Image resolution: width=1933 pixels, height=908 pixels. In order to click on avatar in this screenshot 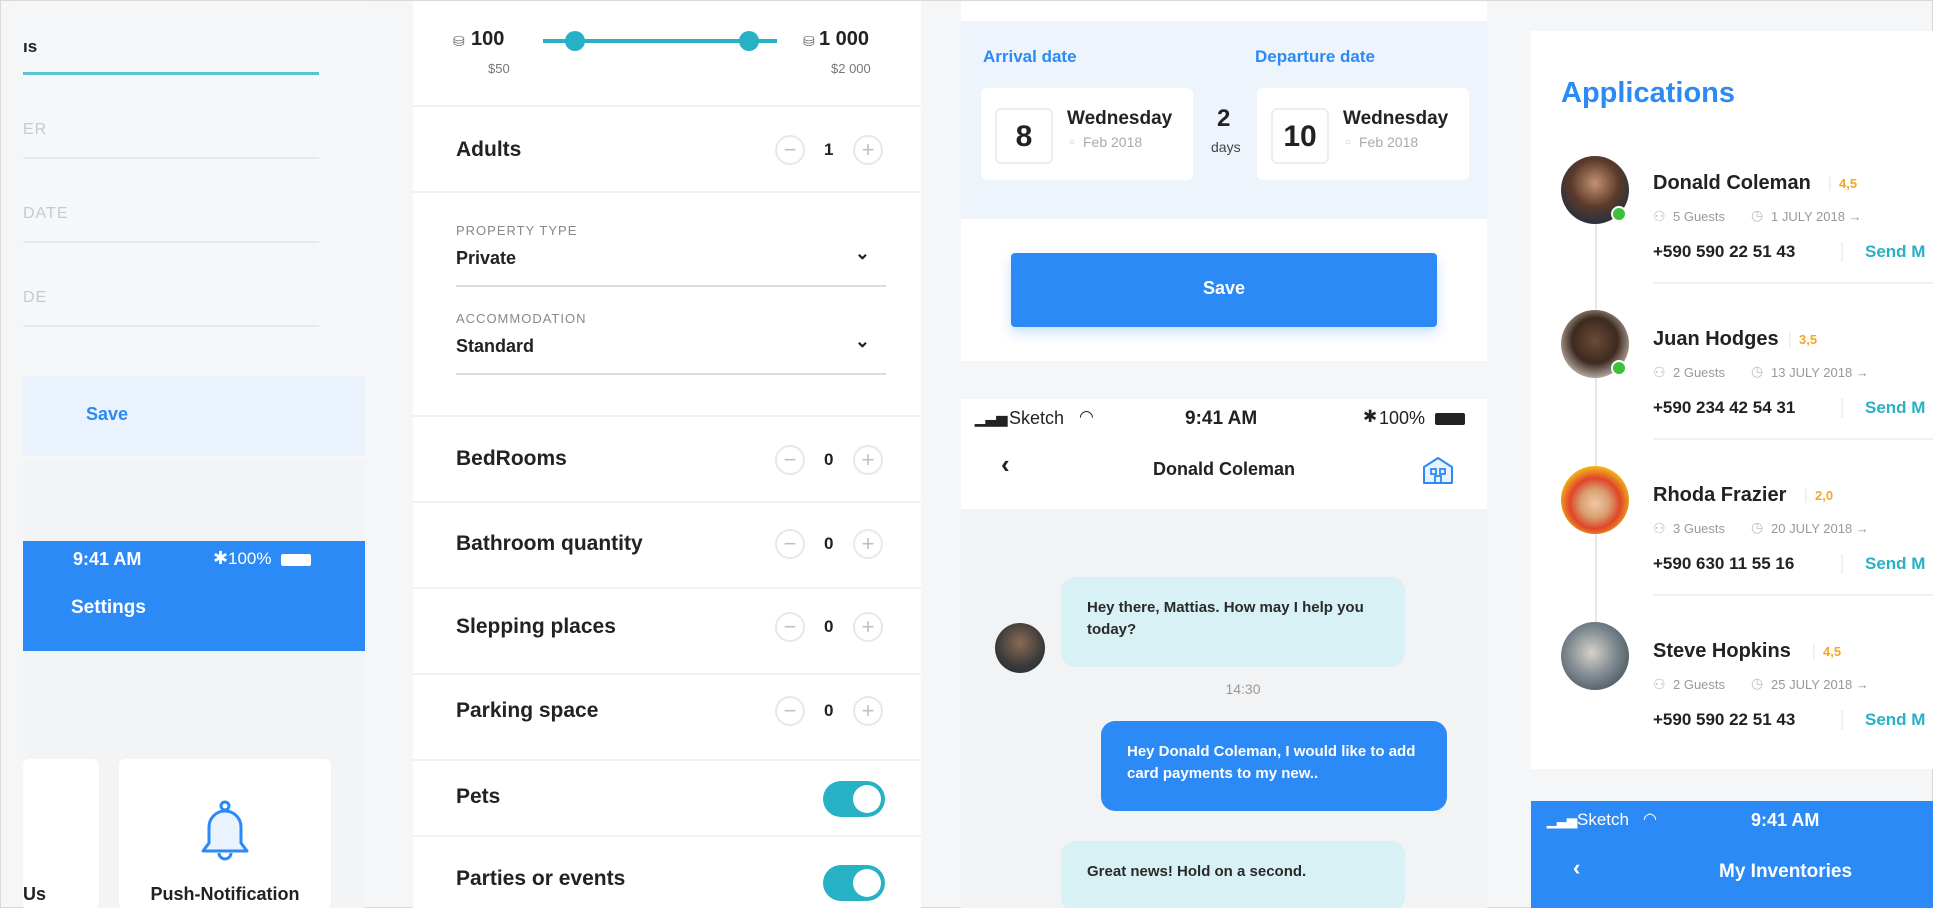, I will do `click(1595, 656)`.